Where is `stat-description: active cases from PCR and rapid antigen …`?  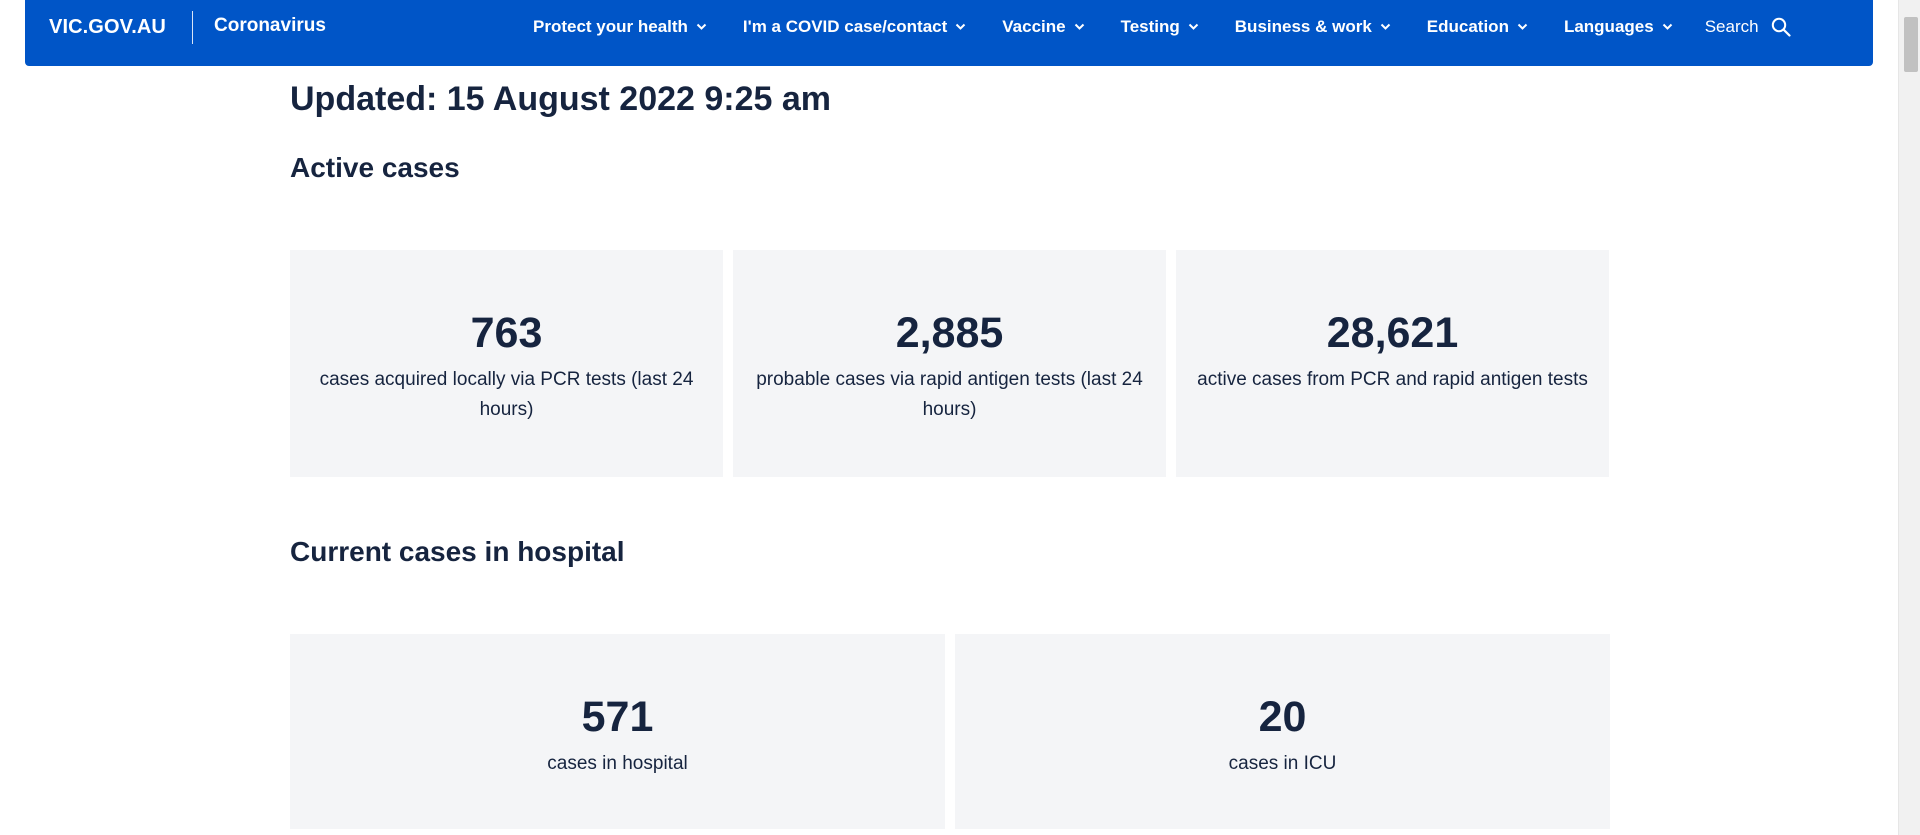 stat-description: active cases from PCR and rapid antigen … is located at coordinates (1392, 379).